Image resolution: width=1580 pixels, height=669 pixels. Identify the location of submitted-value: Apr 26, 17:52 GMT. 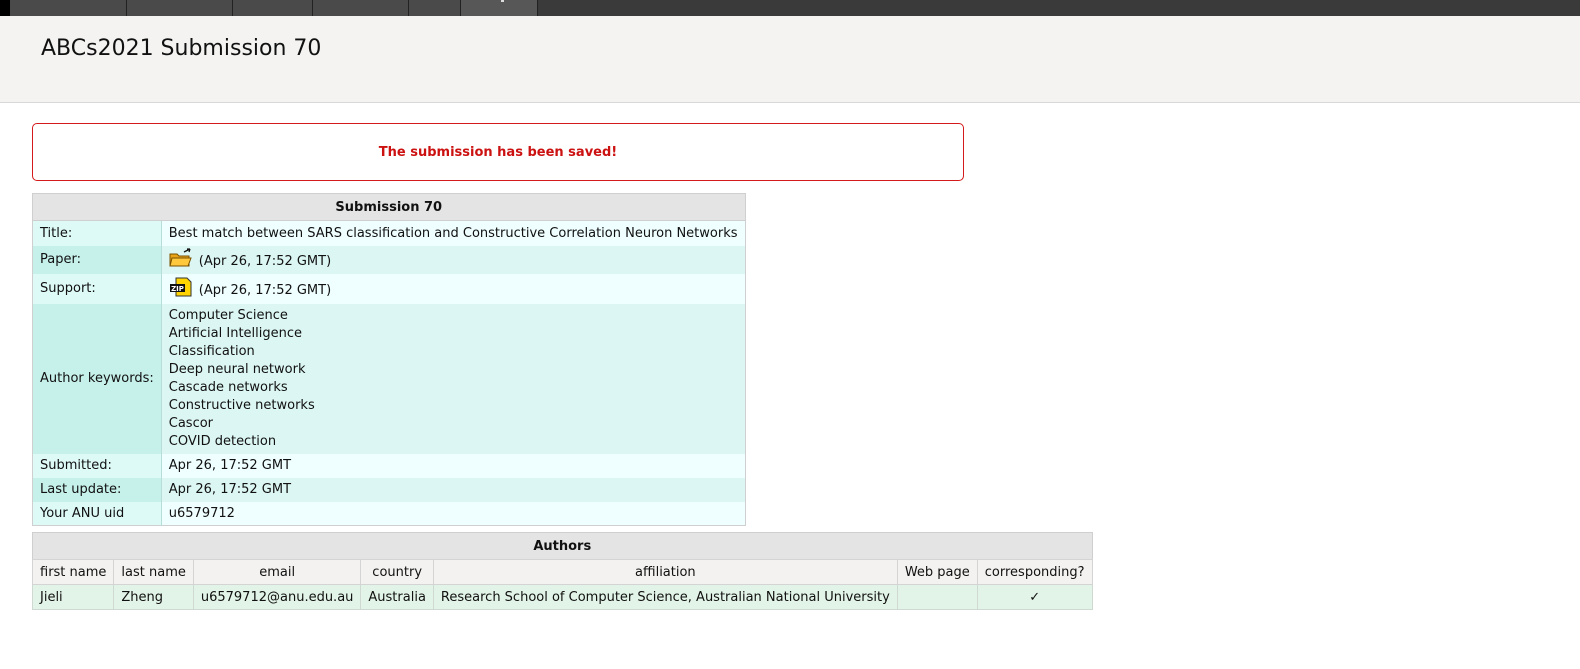
(453, 465).